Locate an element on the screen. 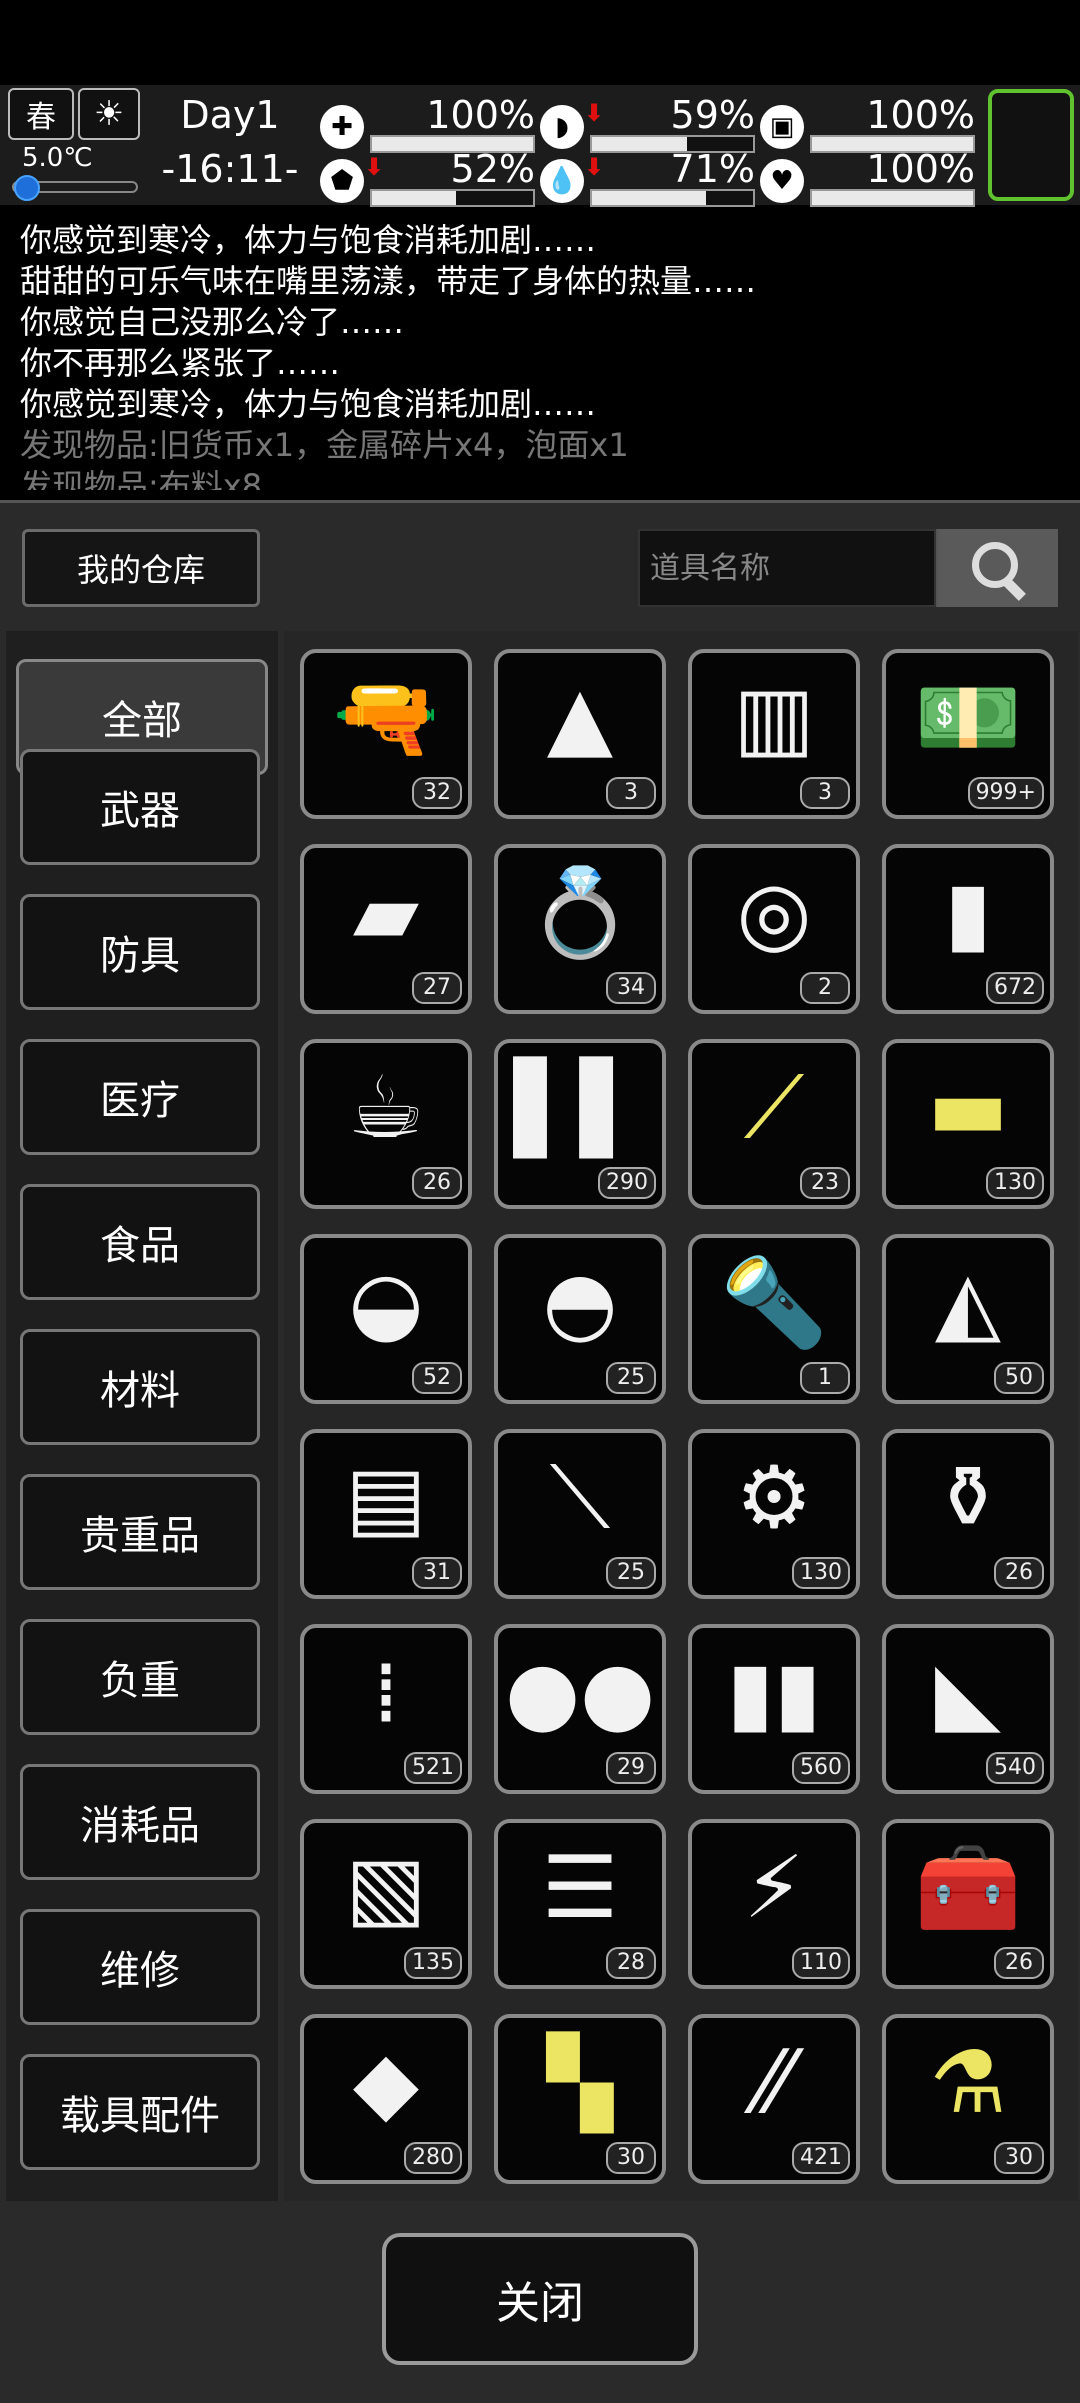 The height and width of the screenshot is (2403, 1080). item-slot-bowl-of-tofu: ◓ 25 is located at coordinates (580, 1319).